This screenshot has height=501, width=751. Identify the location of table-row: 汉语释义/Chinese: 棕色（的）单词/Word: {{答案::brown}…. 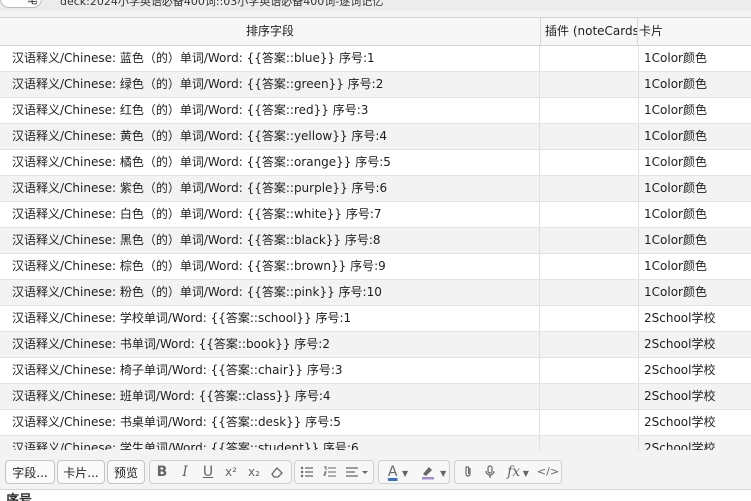
(375, 267).